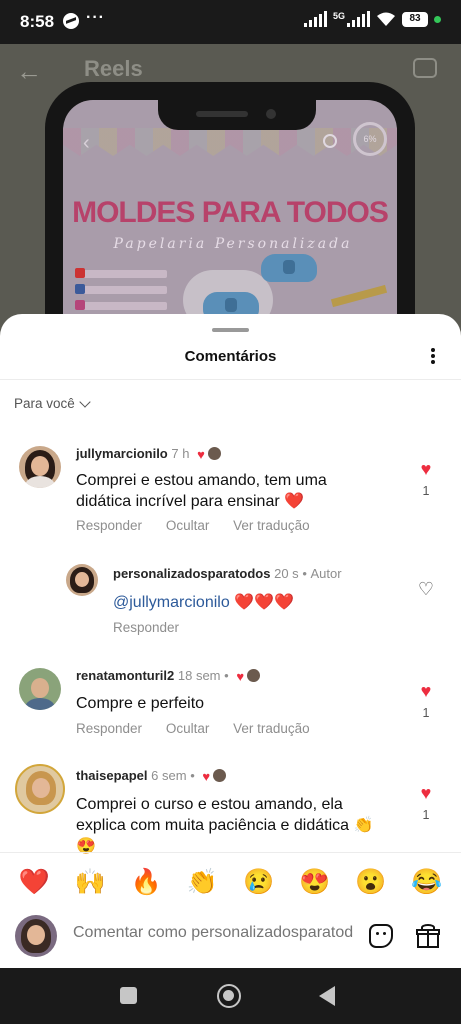 This screenshot has width=461, height=1024. Describe the element at coordinates (258, 882) in the screenshot. I see `reaction-crying: 😢` at that location.